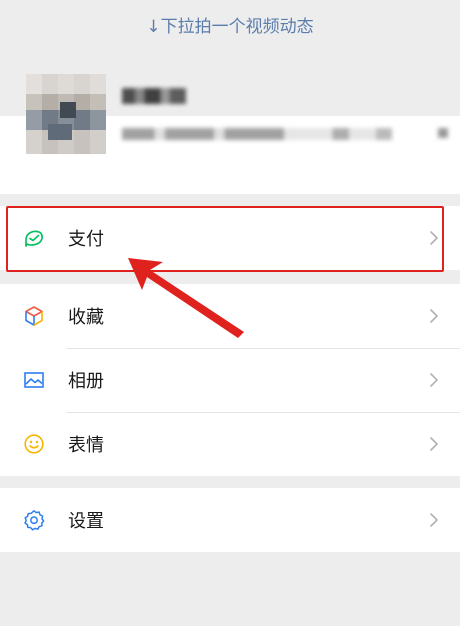 The height and width of the screenshot is (626, 460). What do you see at coordinates (86, 317) in the screenshot?
I see `menu-item-label: 收藏` at bounding box center [86, 317].